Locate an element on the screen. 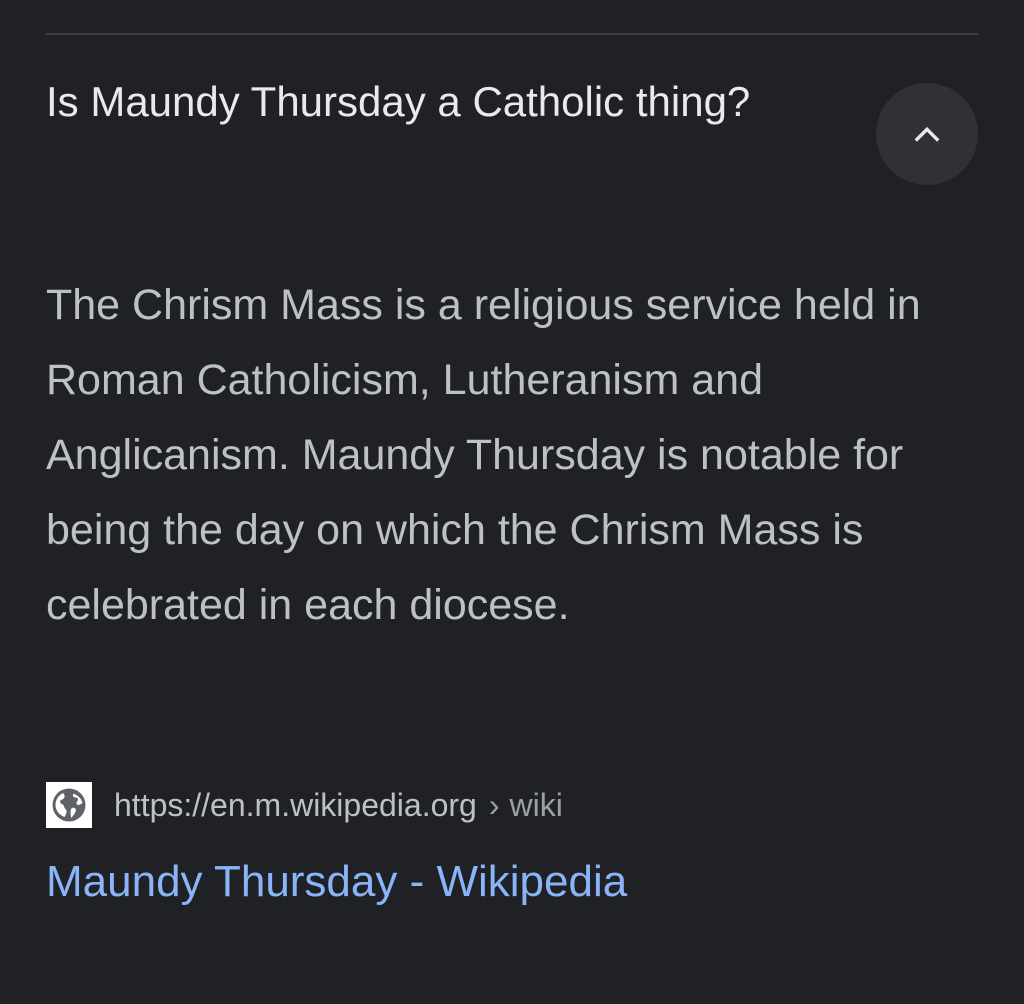  site-favicon is located at coordinates (69, 805).